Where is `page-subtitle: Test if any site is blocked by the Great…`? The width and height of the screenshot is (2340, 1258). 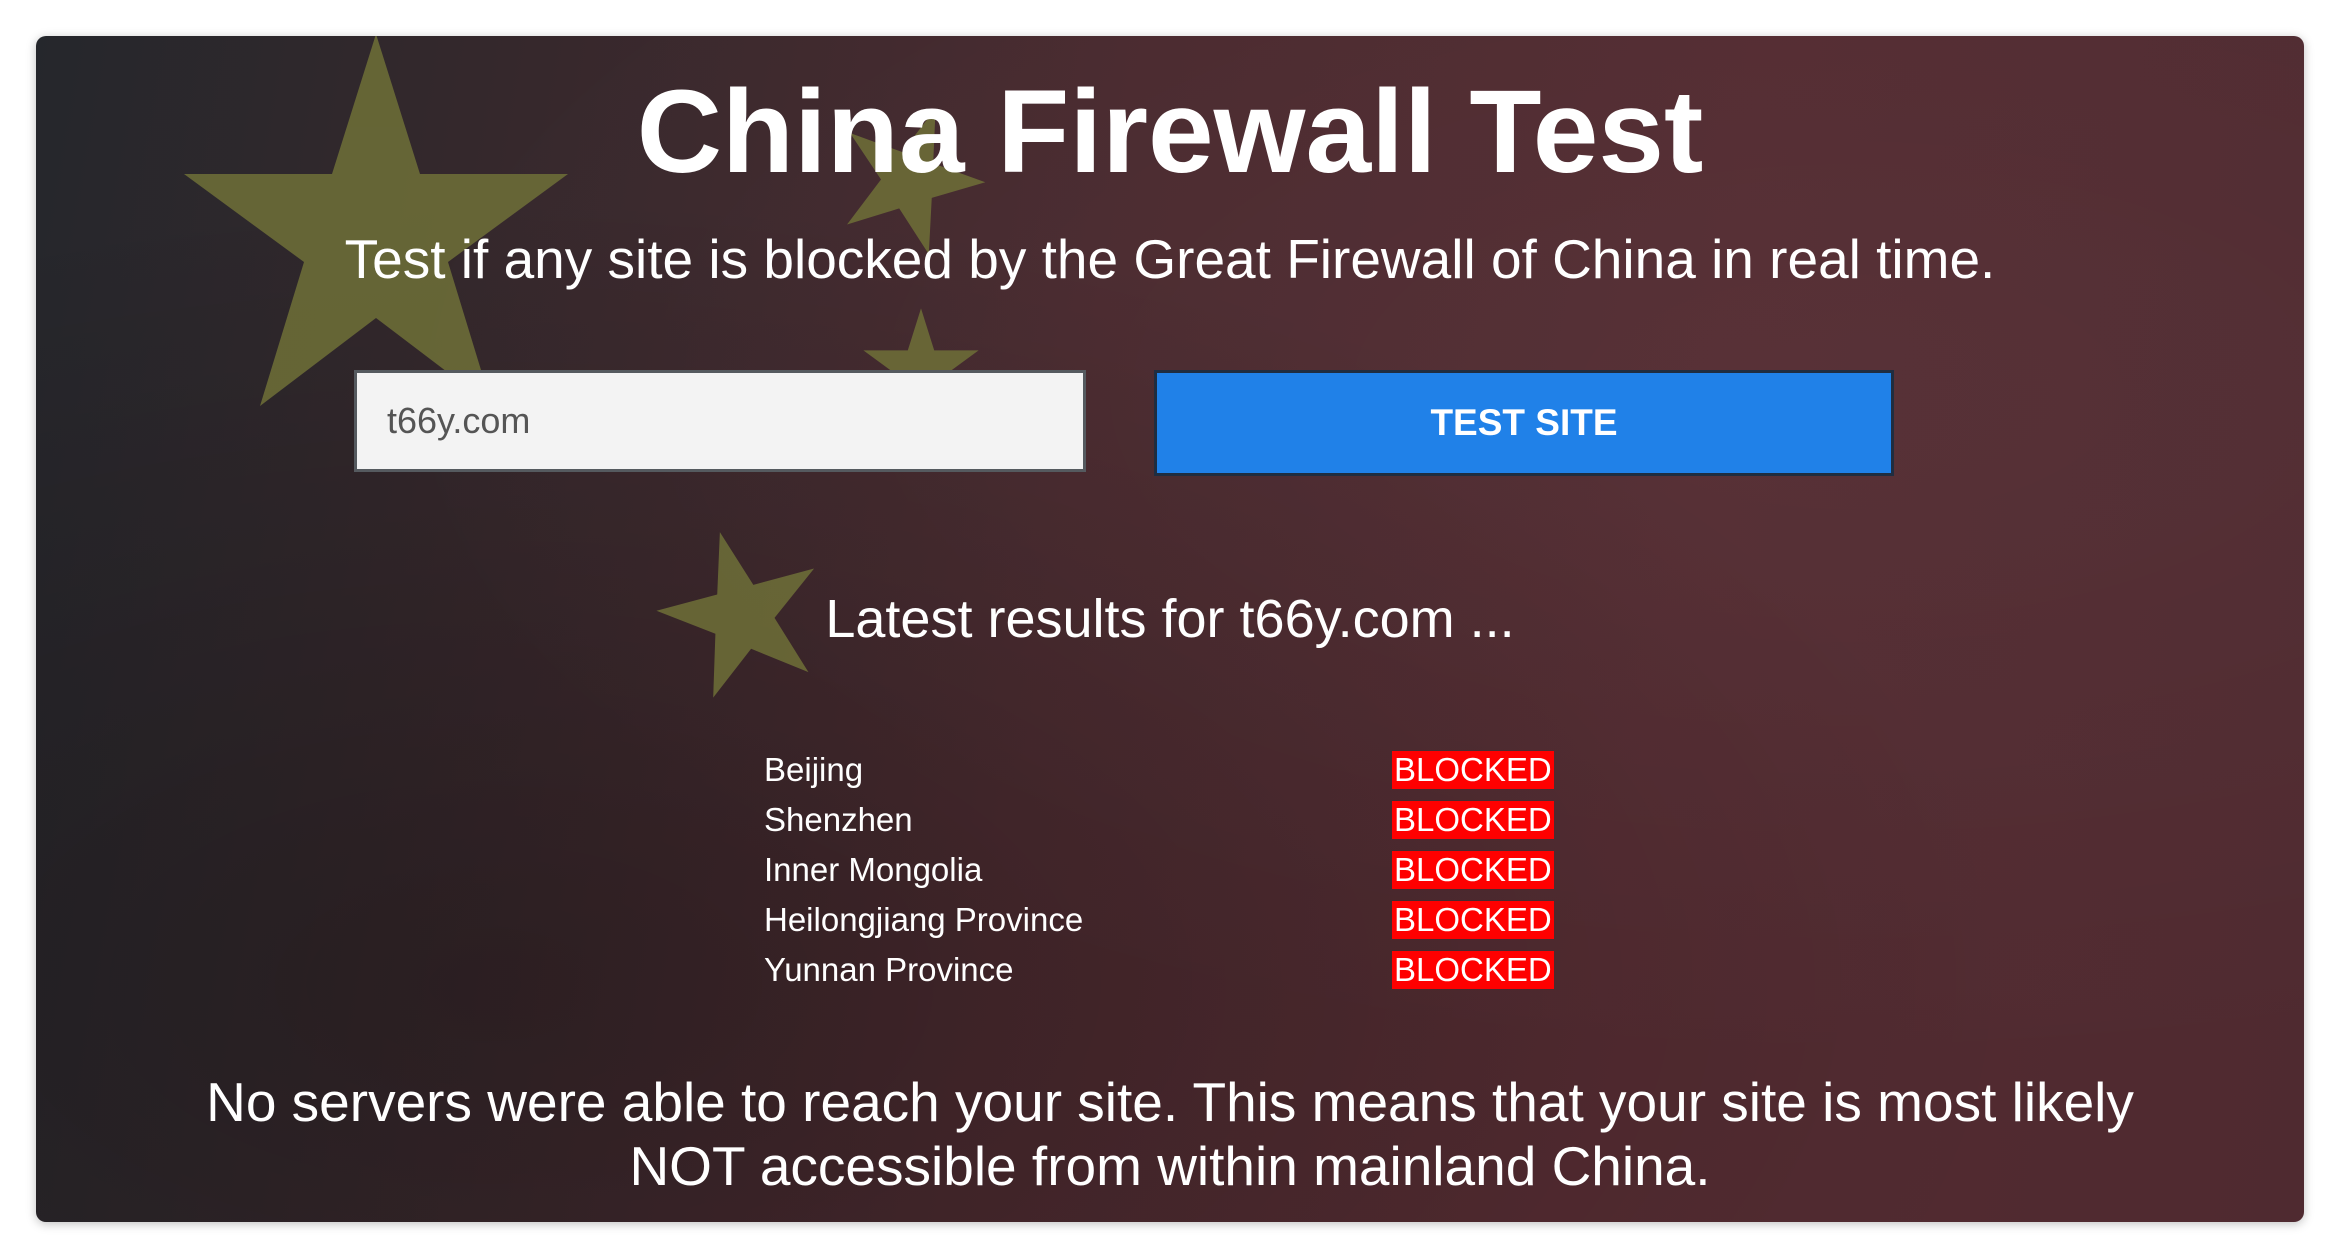 page-subtitle: Test if any site is blocked by the Great… is located at coordinates (1170, 259).